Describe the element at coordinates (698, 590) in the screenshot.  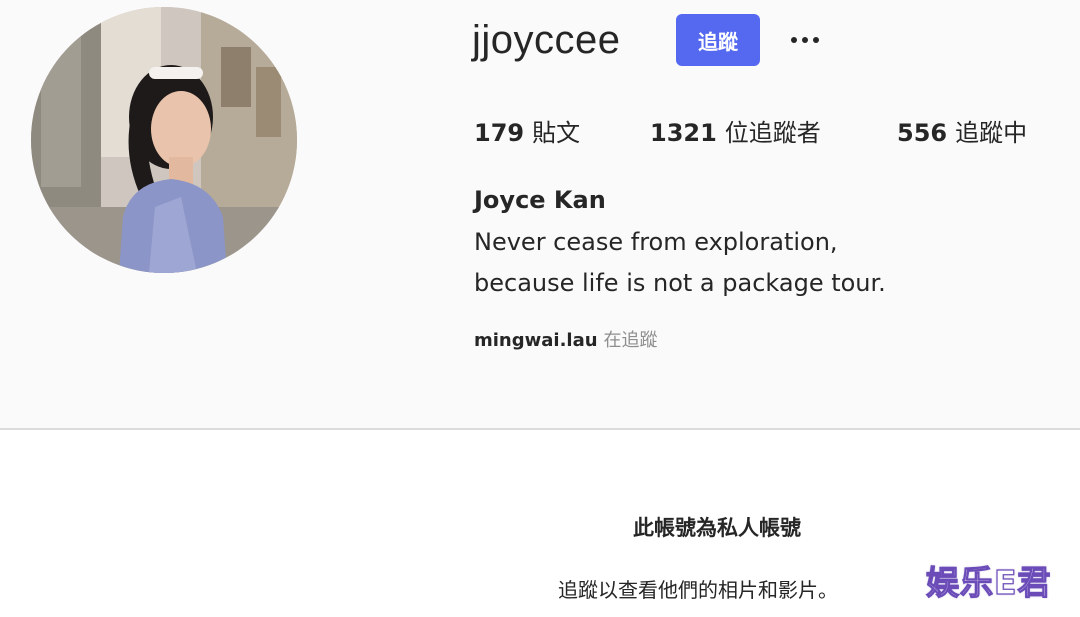
I see `private-account-description: 追蹤以查看他們的相片和影片。` at that location.